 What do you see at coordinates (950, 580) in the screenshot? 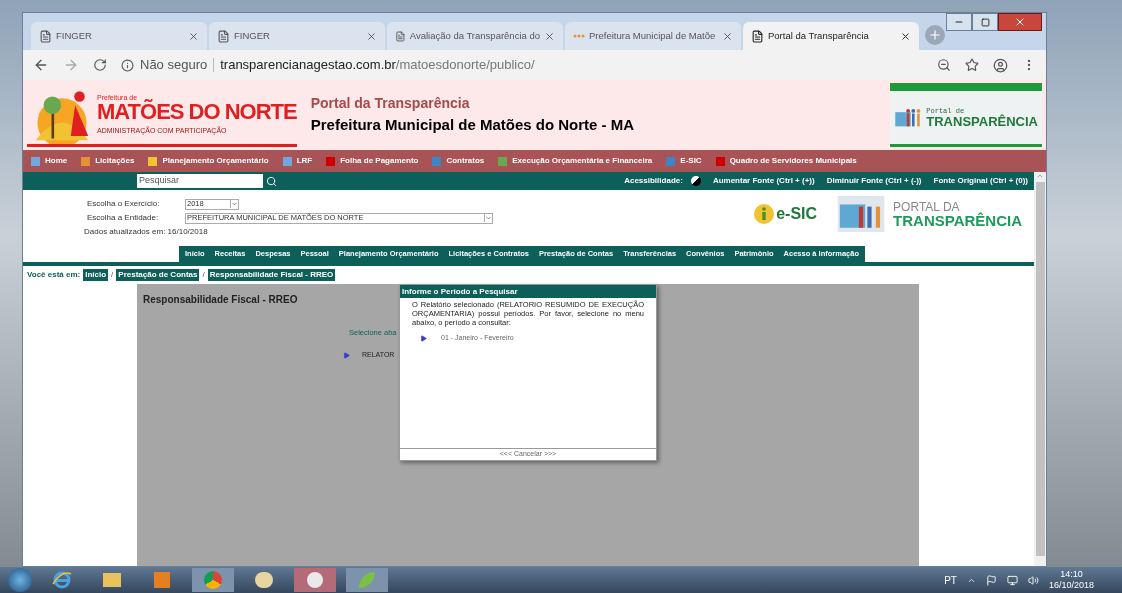
I see `language-indicator: PT` at bounding box center [950, 580].